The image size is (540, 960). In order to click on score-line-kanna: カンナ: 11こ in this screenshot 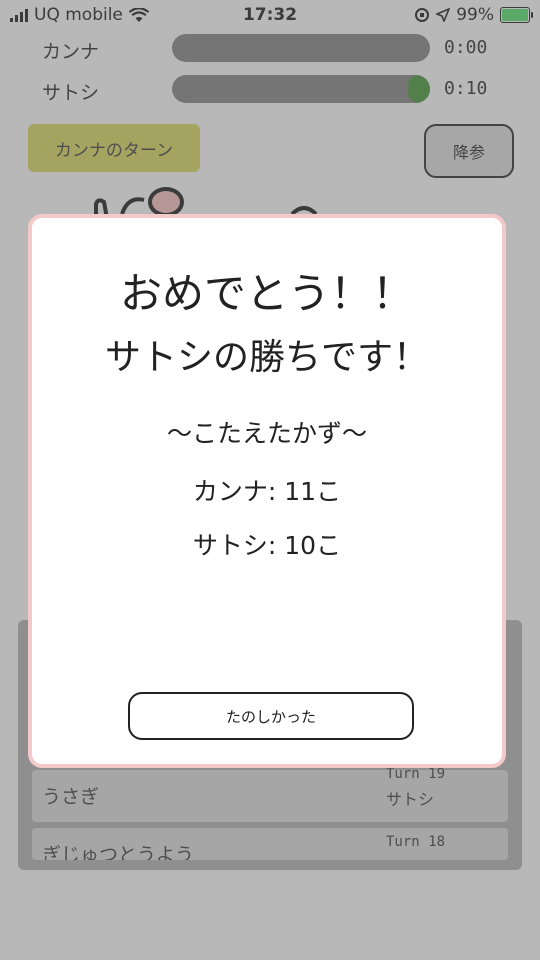, I will do `click(267, 491)`.